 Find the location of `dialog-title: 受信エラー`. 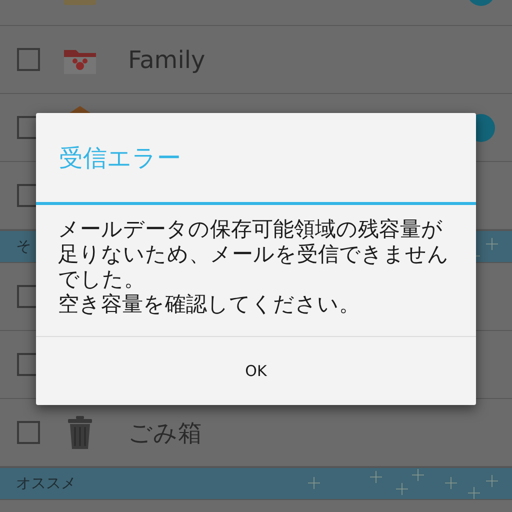

dialog-title: 受信エラー is located at coordinates (120, 158).